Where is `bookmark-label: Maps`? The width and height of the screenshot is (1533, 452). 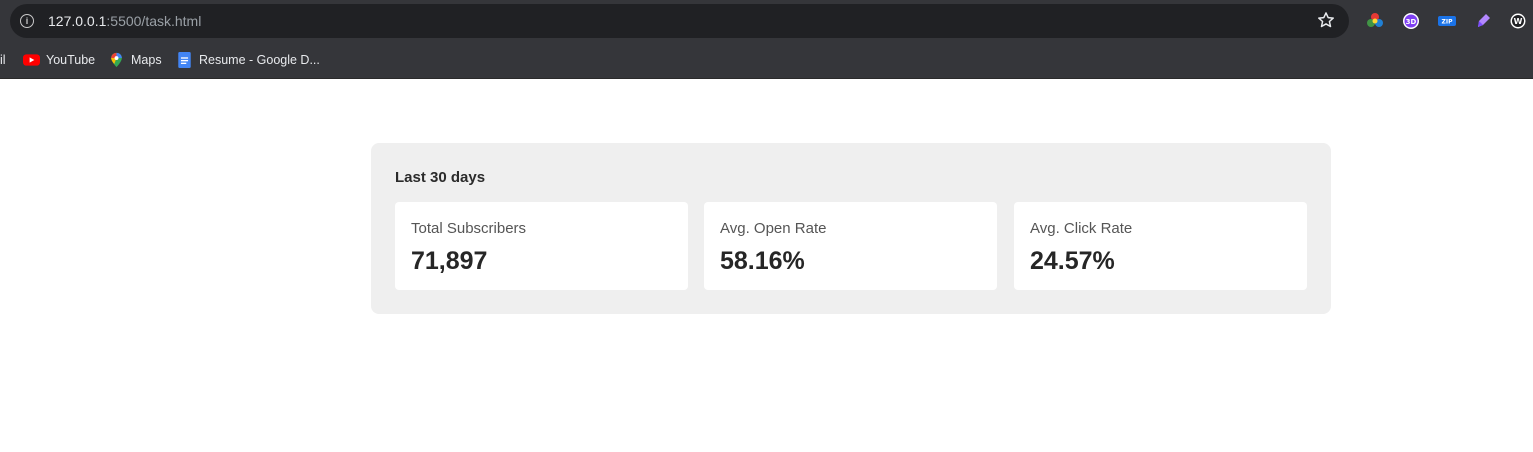 bookmark-label: Maps is located at coordinates (146, 60).